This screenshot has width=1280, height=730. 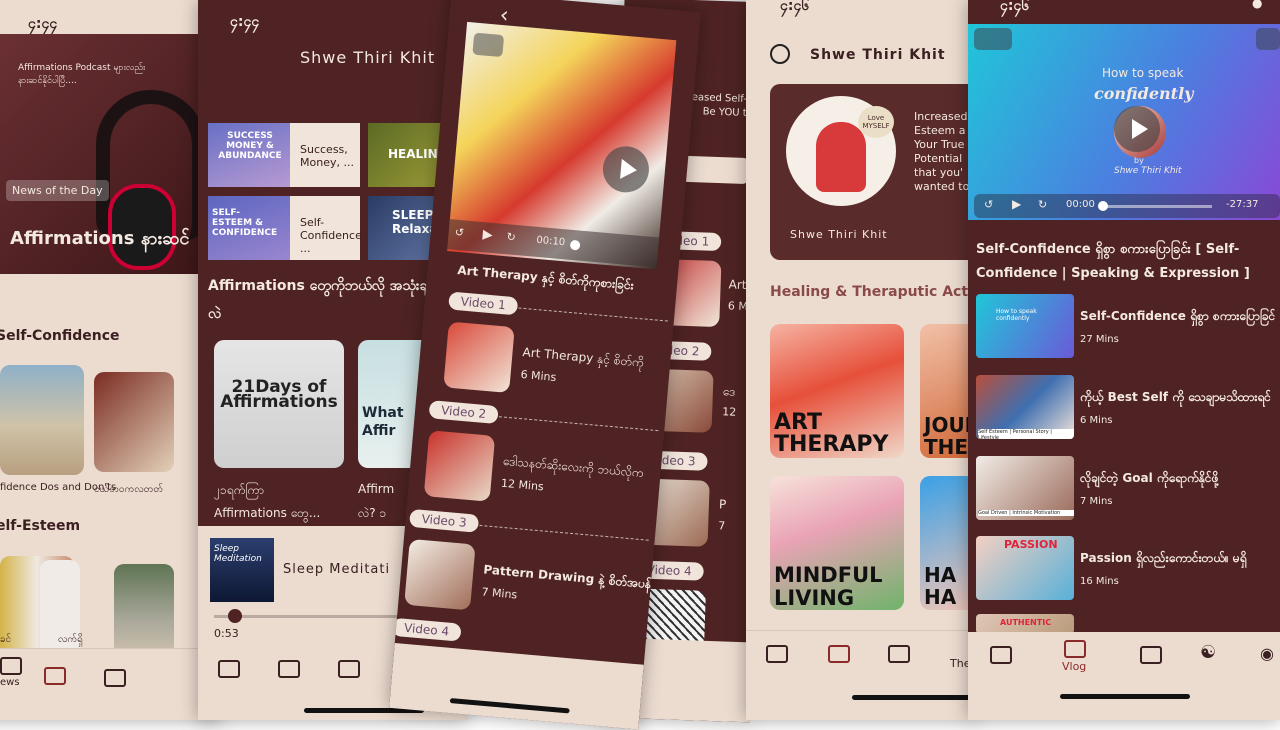 I want to click on video-title: Art, so click(x=737, y=285).